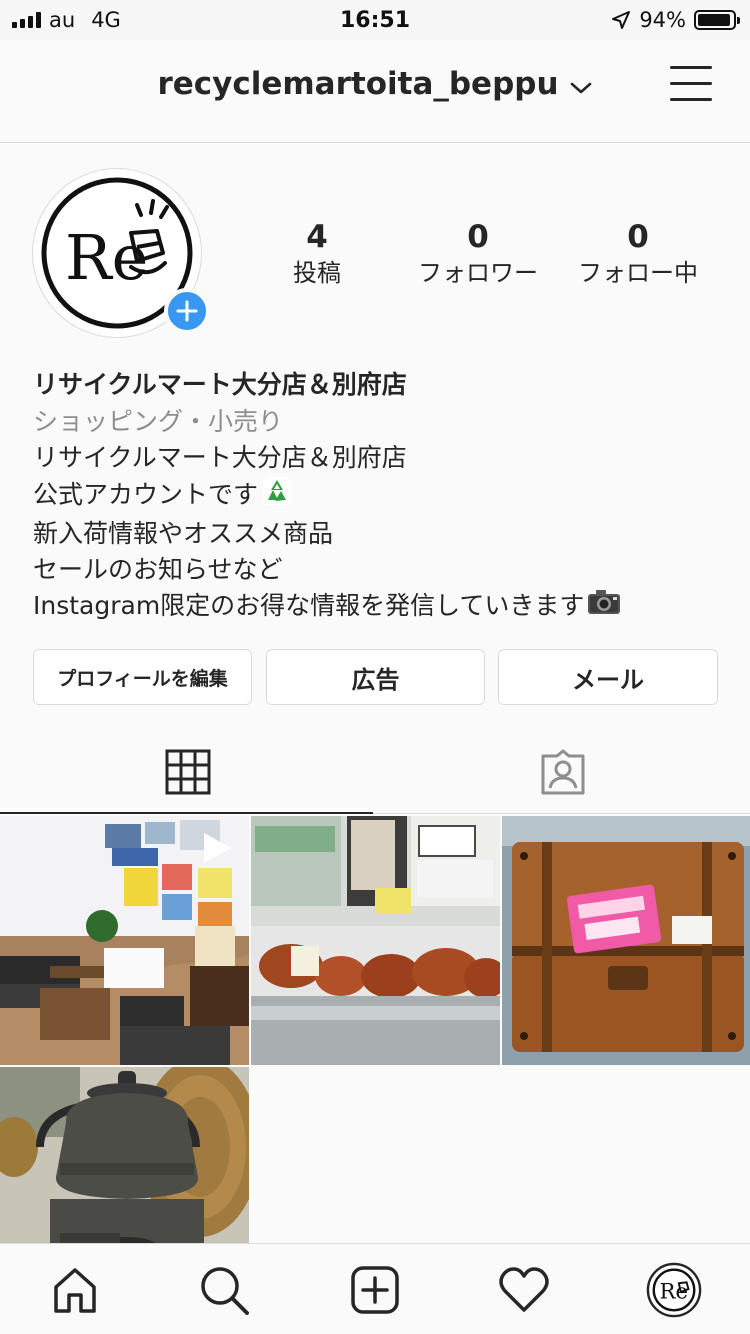 The image size is (750, 1334). I want to click on status-right: 94%, so click(675, 20).